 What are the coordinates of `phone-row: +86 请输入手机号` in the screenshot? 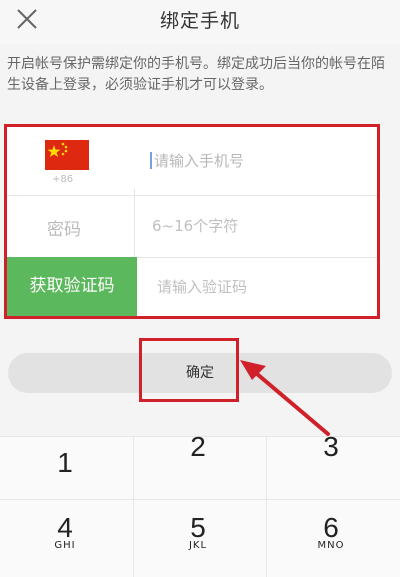 It's located at (192, 161).